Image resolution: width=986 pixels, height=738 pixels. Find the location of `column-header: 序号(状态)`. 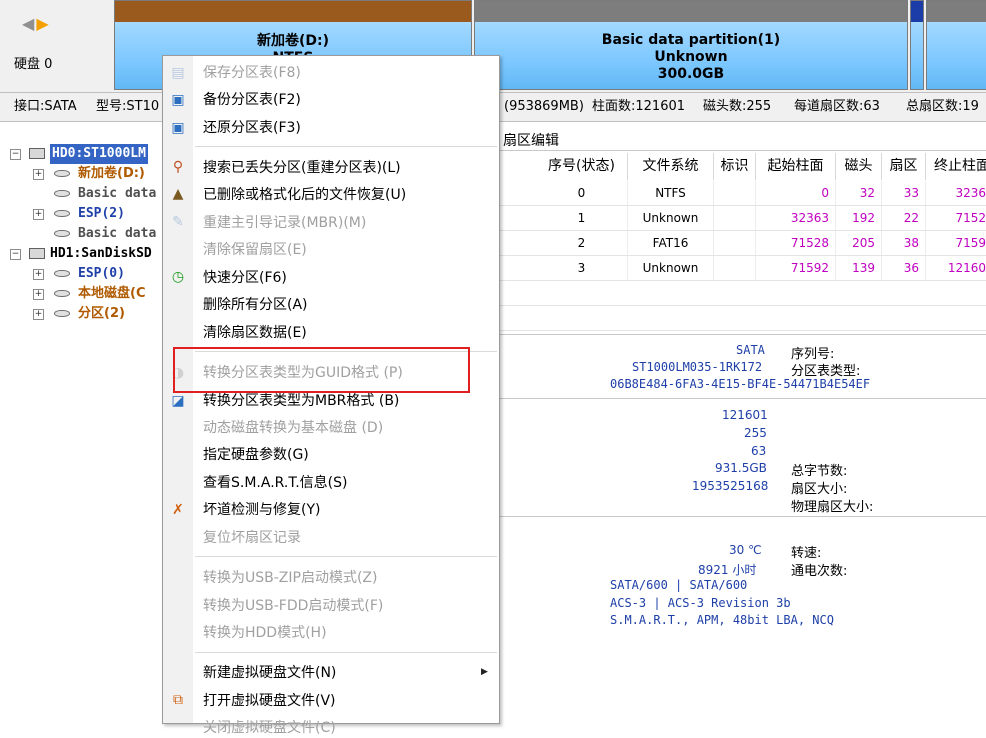

column-header: 序号(状态) is located at coordinates (582, 166).